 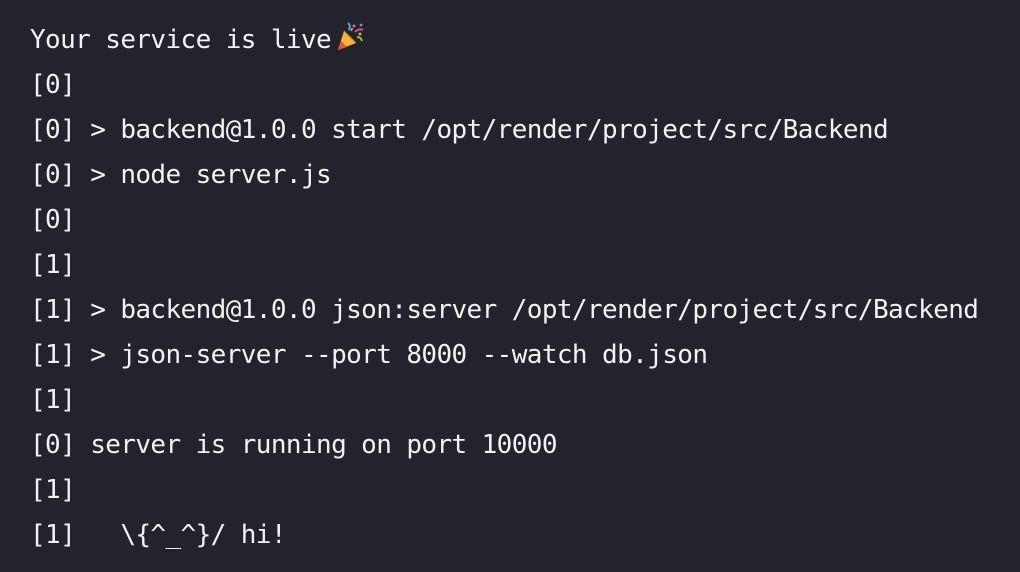 I want to click on service-status-line: Your service is live, so click(x=525, y=40).